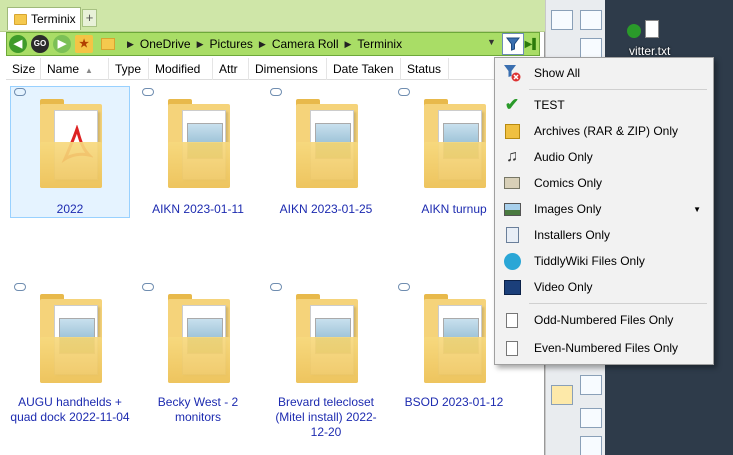 This screenshot has height=455, width=733. Describe the element at coordinates (272, 16) in the screenshot. I see `tab-bar: Terminix +` at that location.